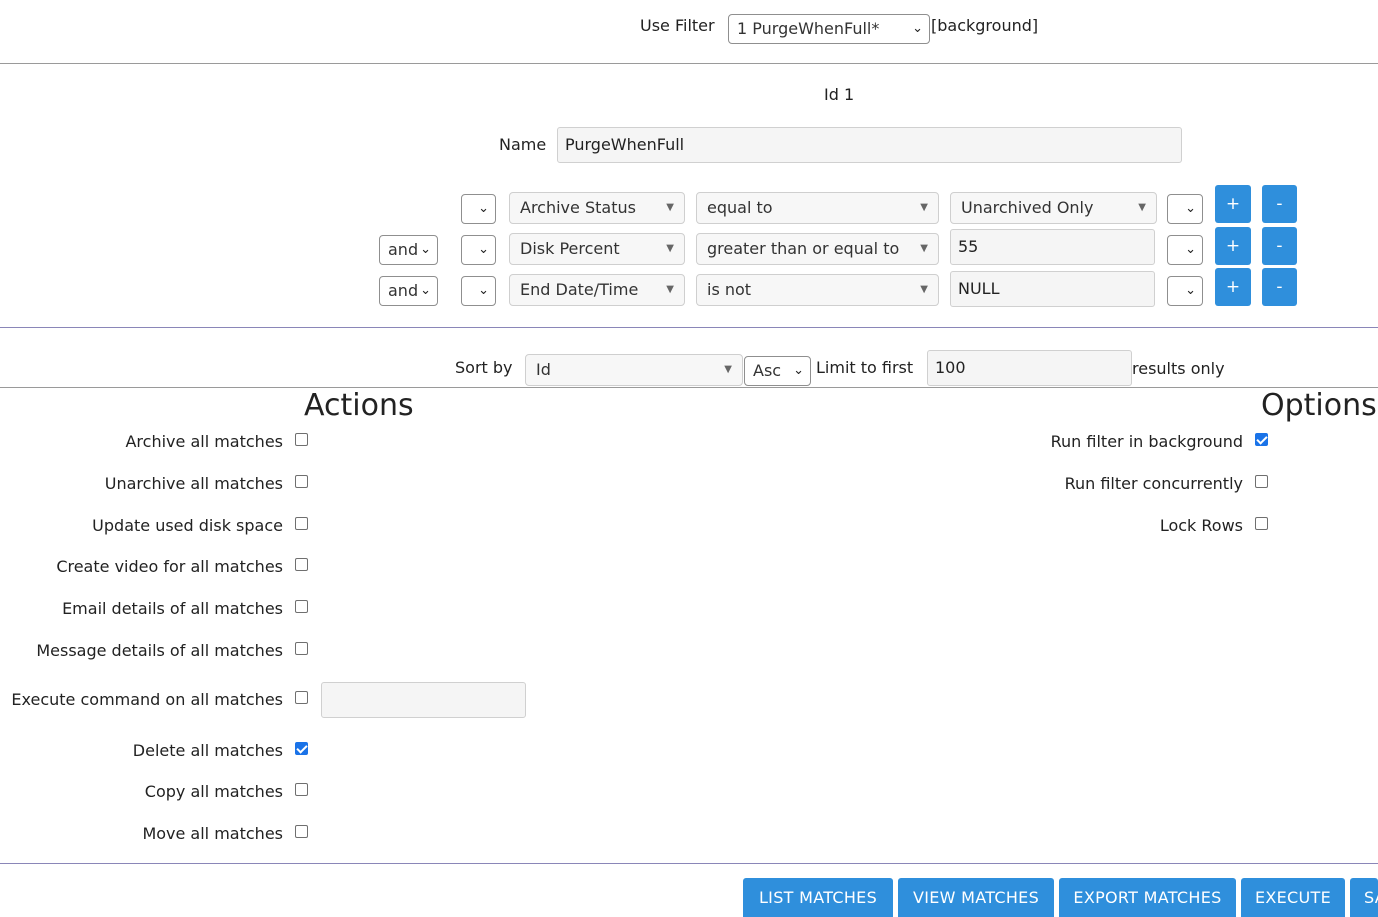 The height and width of the screenshot is (917, 1378). Describe the element at coordinates (1147, 897) in the screenshot. I see `export-matches-button: EXPORT MATCHES` at that location.